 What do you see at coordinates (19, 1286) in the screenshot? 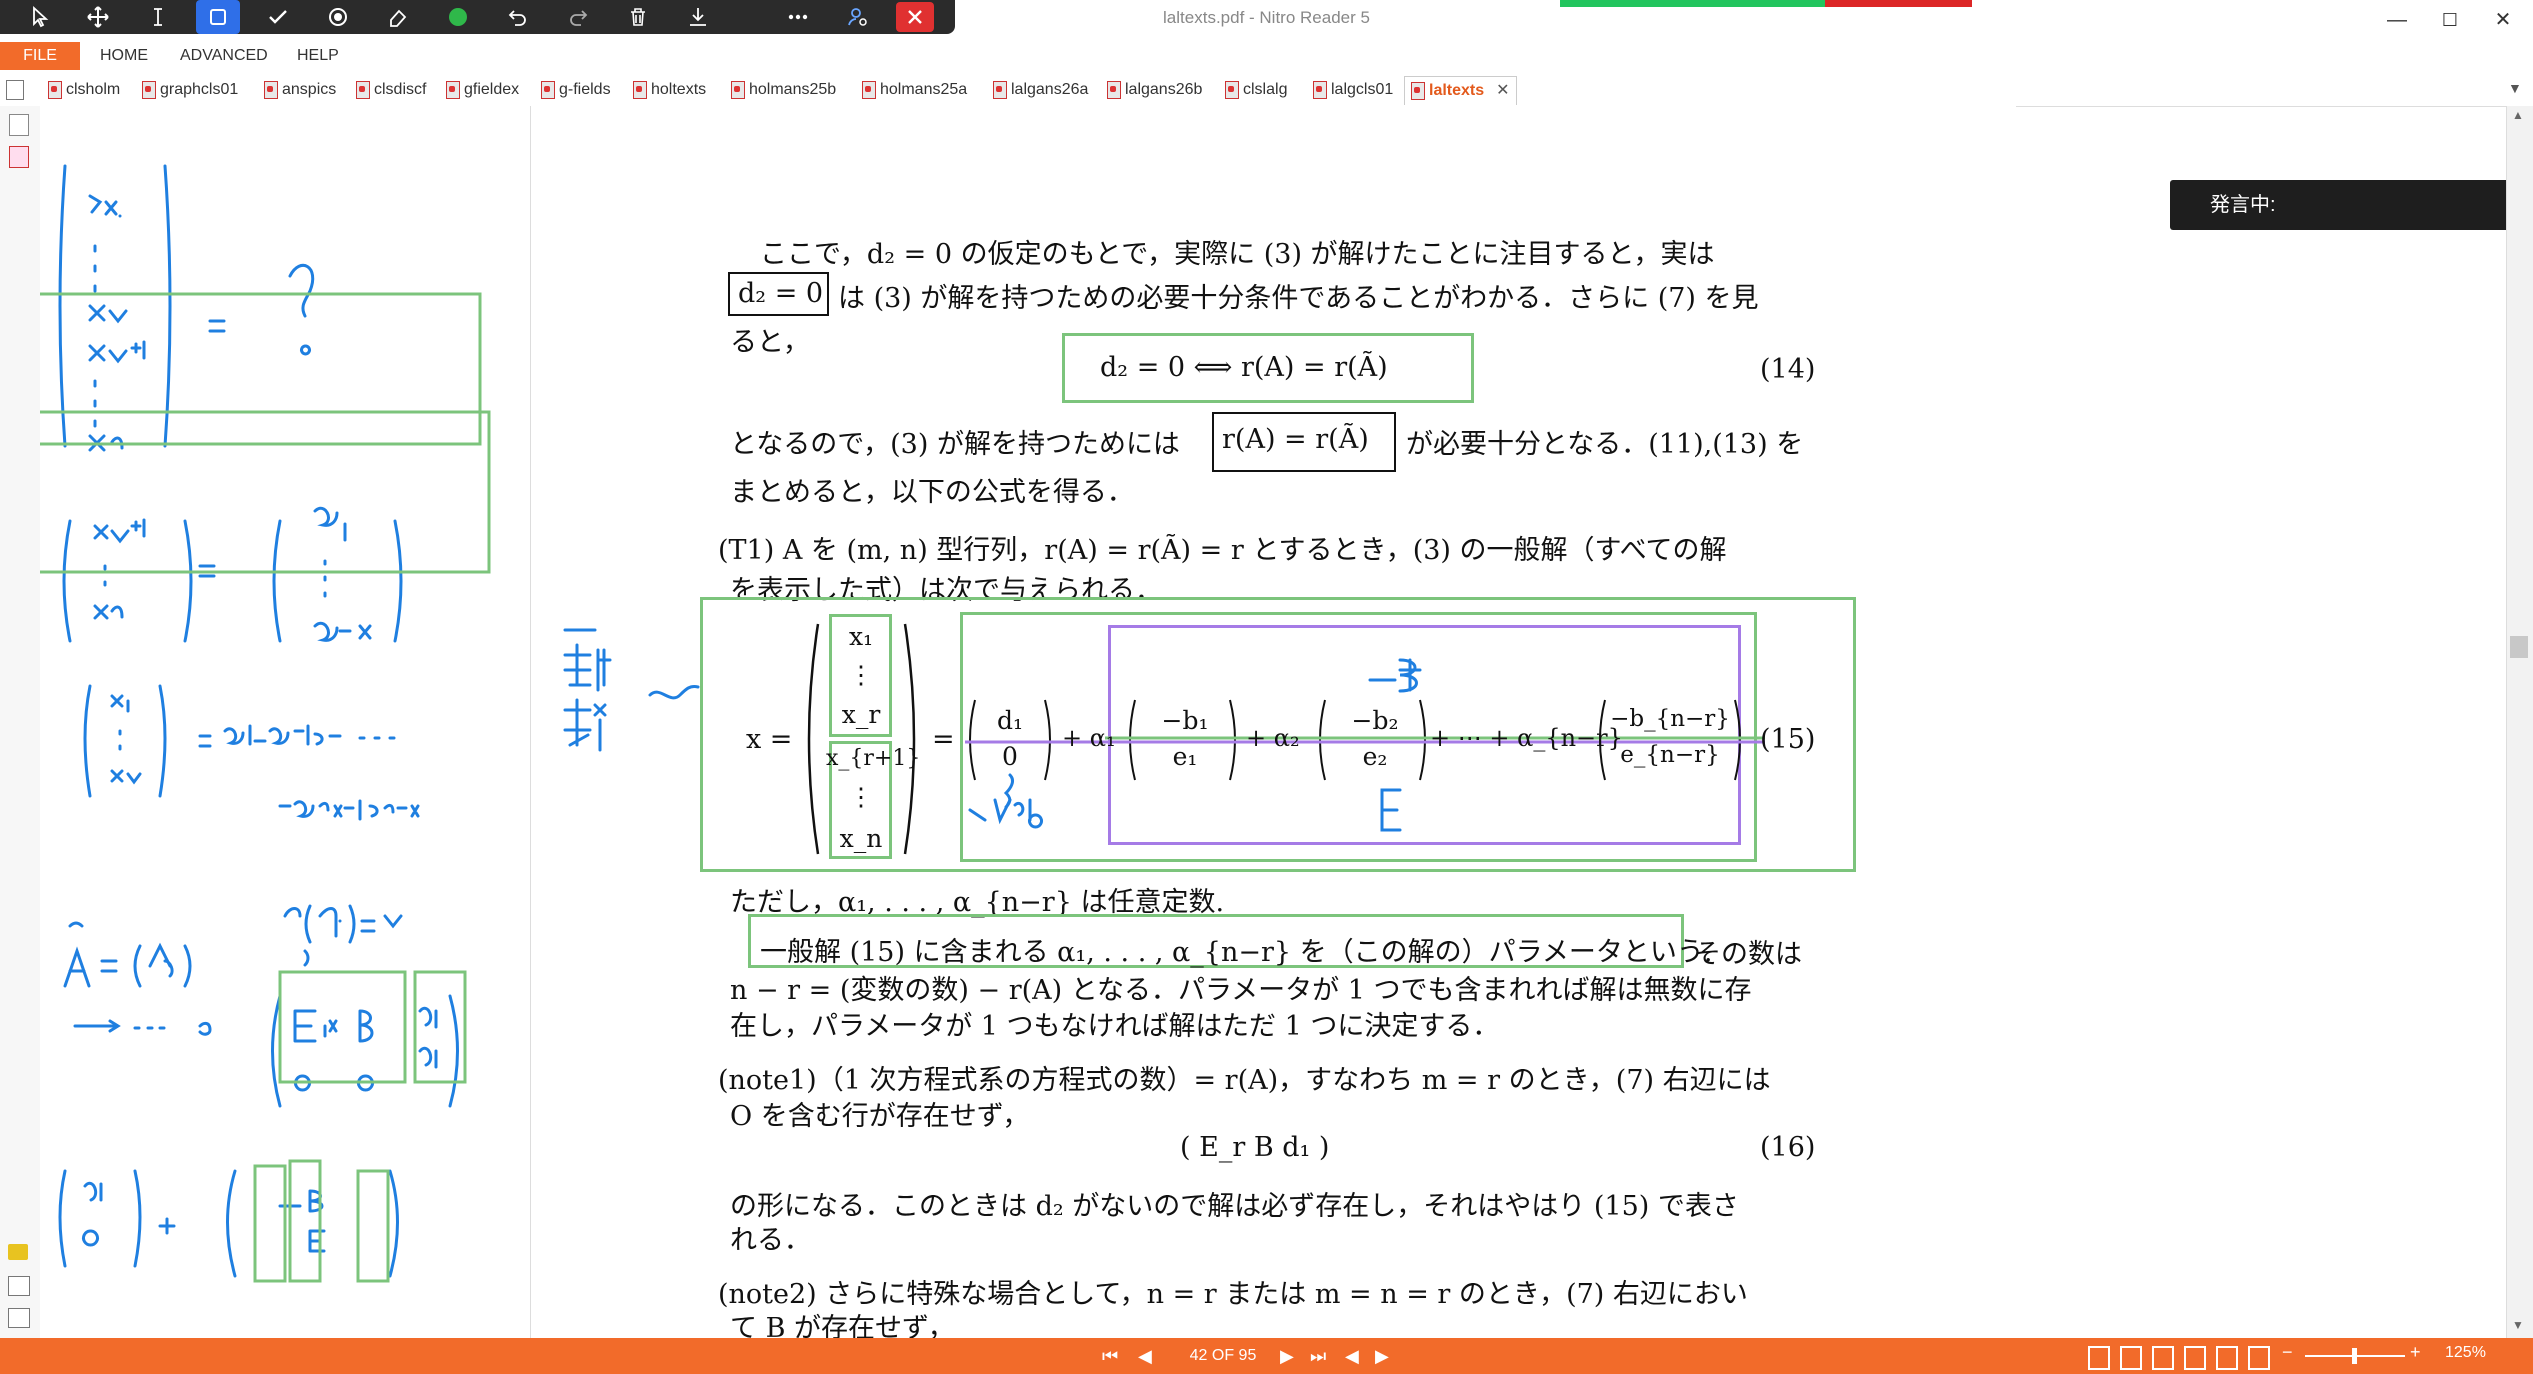
I see `attachment-icon` at bounding box center [19, 1286].